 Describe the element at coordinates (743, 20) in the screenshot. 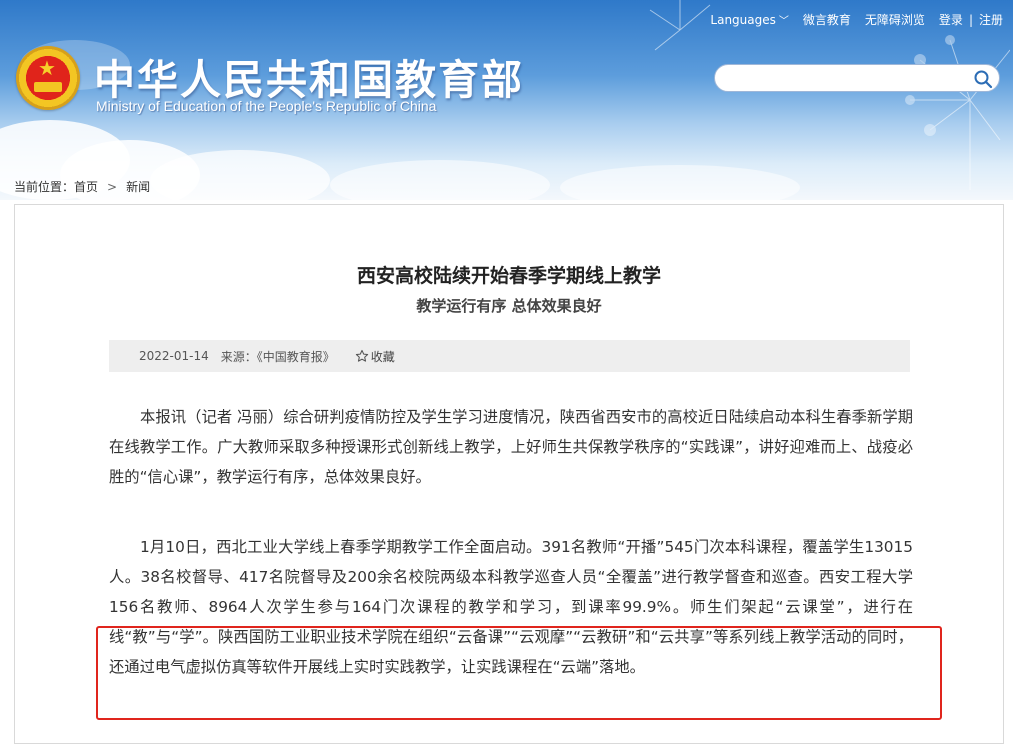

I see `languages-label: Languages` at that location.